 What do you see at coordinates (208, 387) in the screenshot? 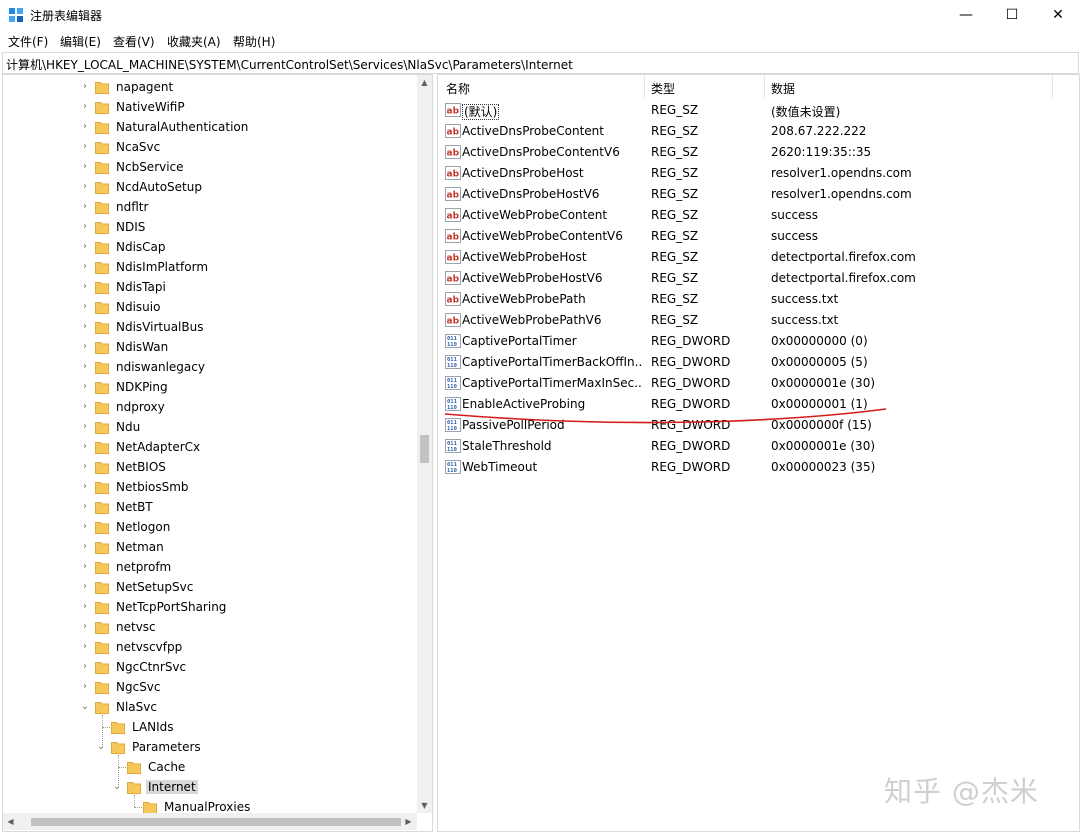
I see `tree-node: › NDKPing` at bounding box center [208, 387].